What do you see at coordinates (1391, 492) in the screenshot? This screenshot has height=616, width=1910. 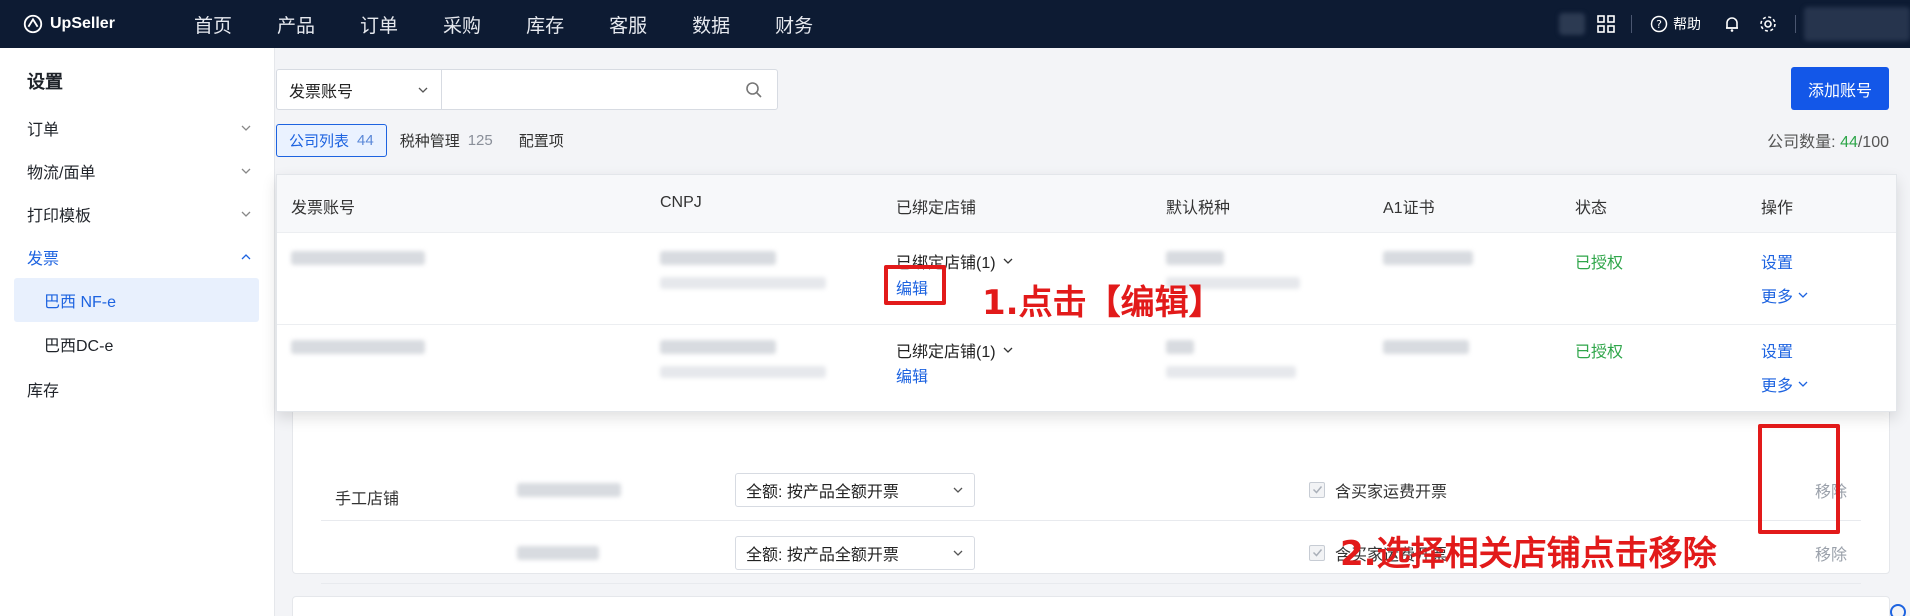 I see `include-shipping-label: 含买家运费开票` at bounding box center [1391, 492].